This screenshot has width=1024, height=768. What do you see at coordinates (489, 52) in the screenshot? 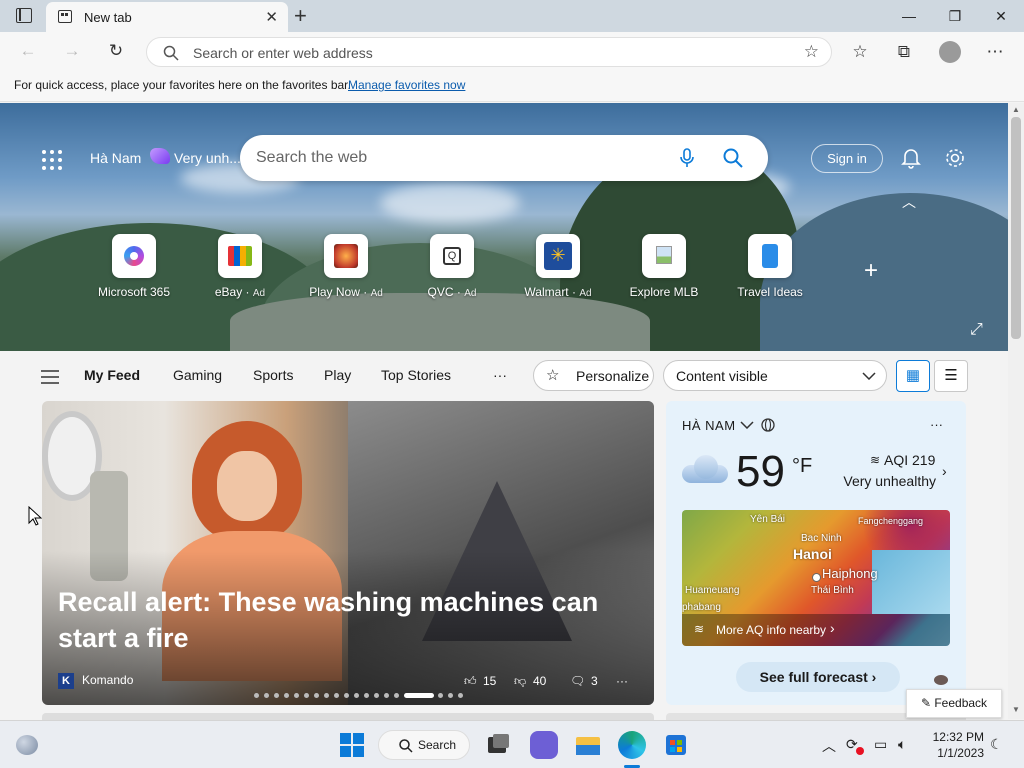
I see `address-bar: Search or enter web address ☆` at bounding box center [489, 52].